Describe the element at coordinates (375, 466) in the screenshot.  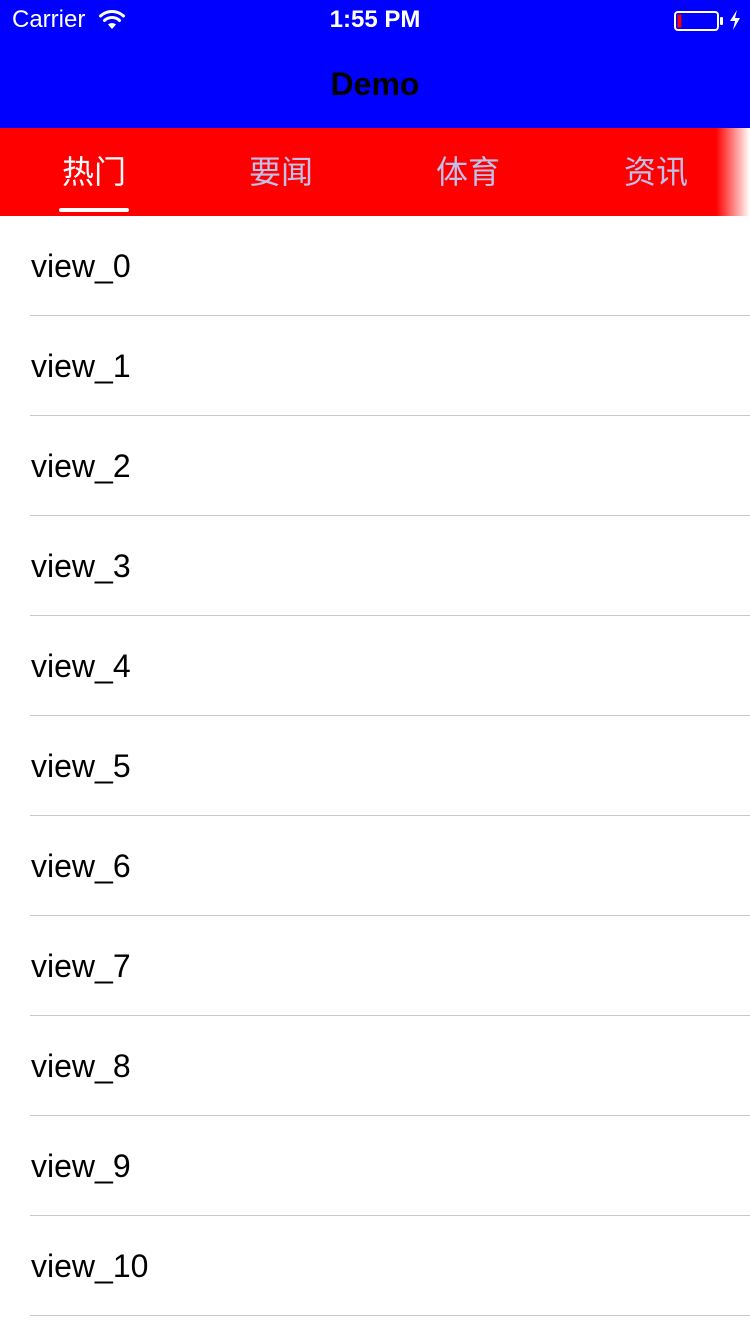
I see `list-item: view_2` at that location.